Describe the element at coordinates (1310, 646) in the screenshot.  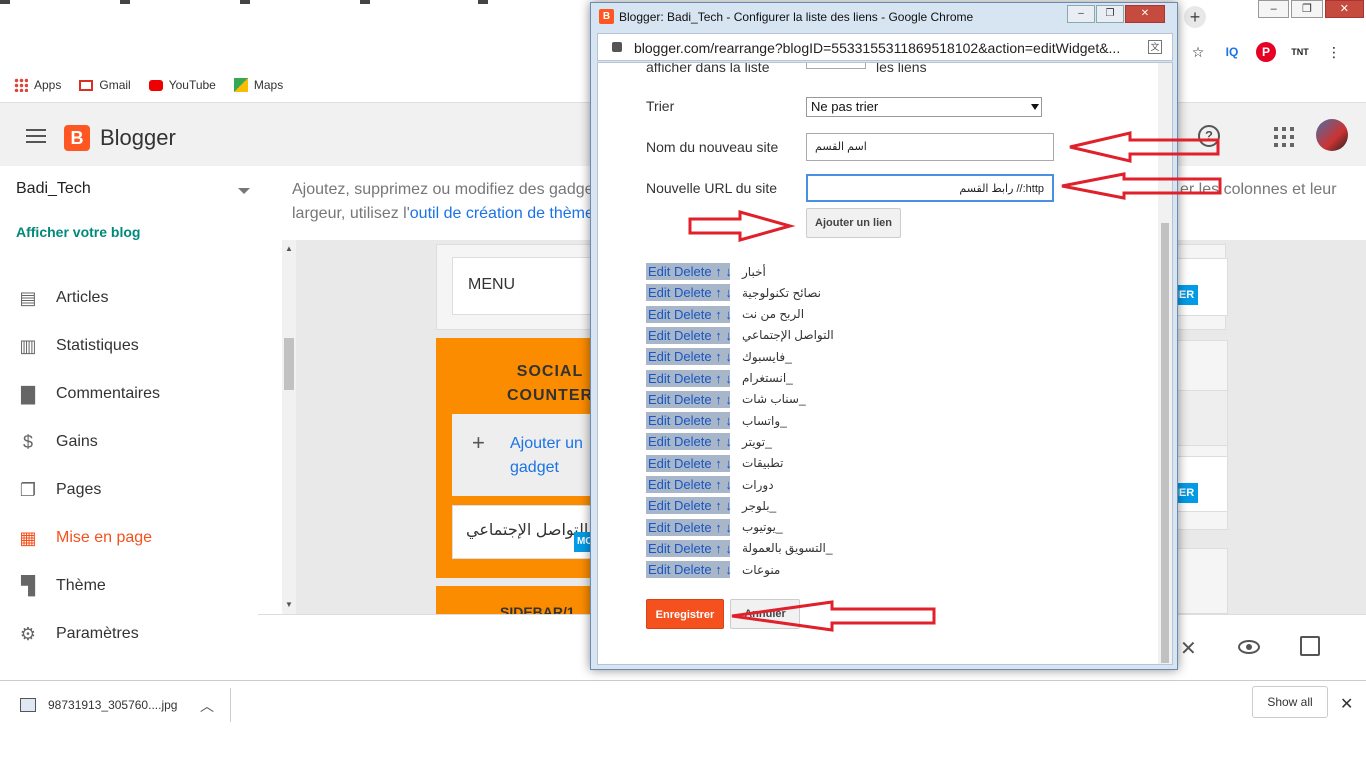
I see `save-icon` at that location.